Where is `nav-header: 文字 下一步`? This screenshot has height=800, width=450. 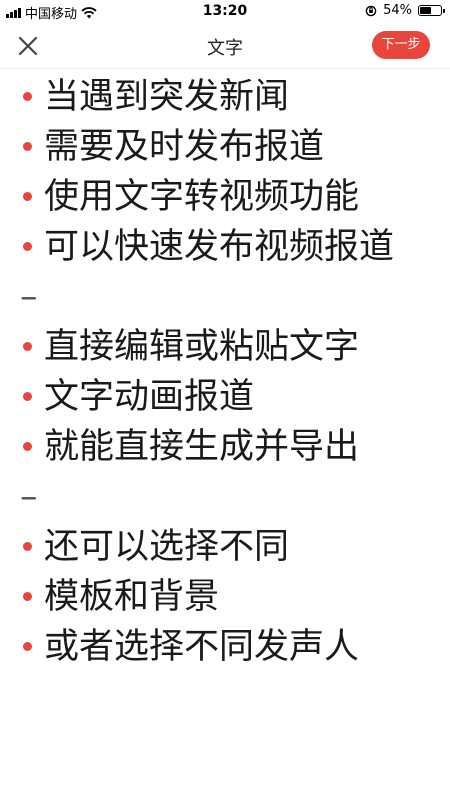 nav-header: 文字 下一步 is located at coordinates (225, 45).